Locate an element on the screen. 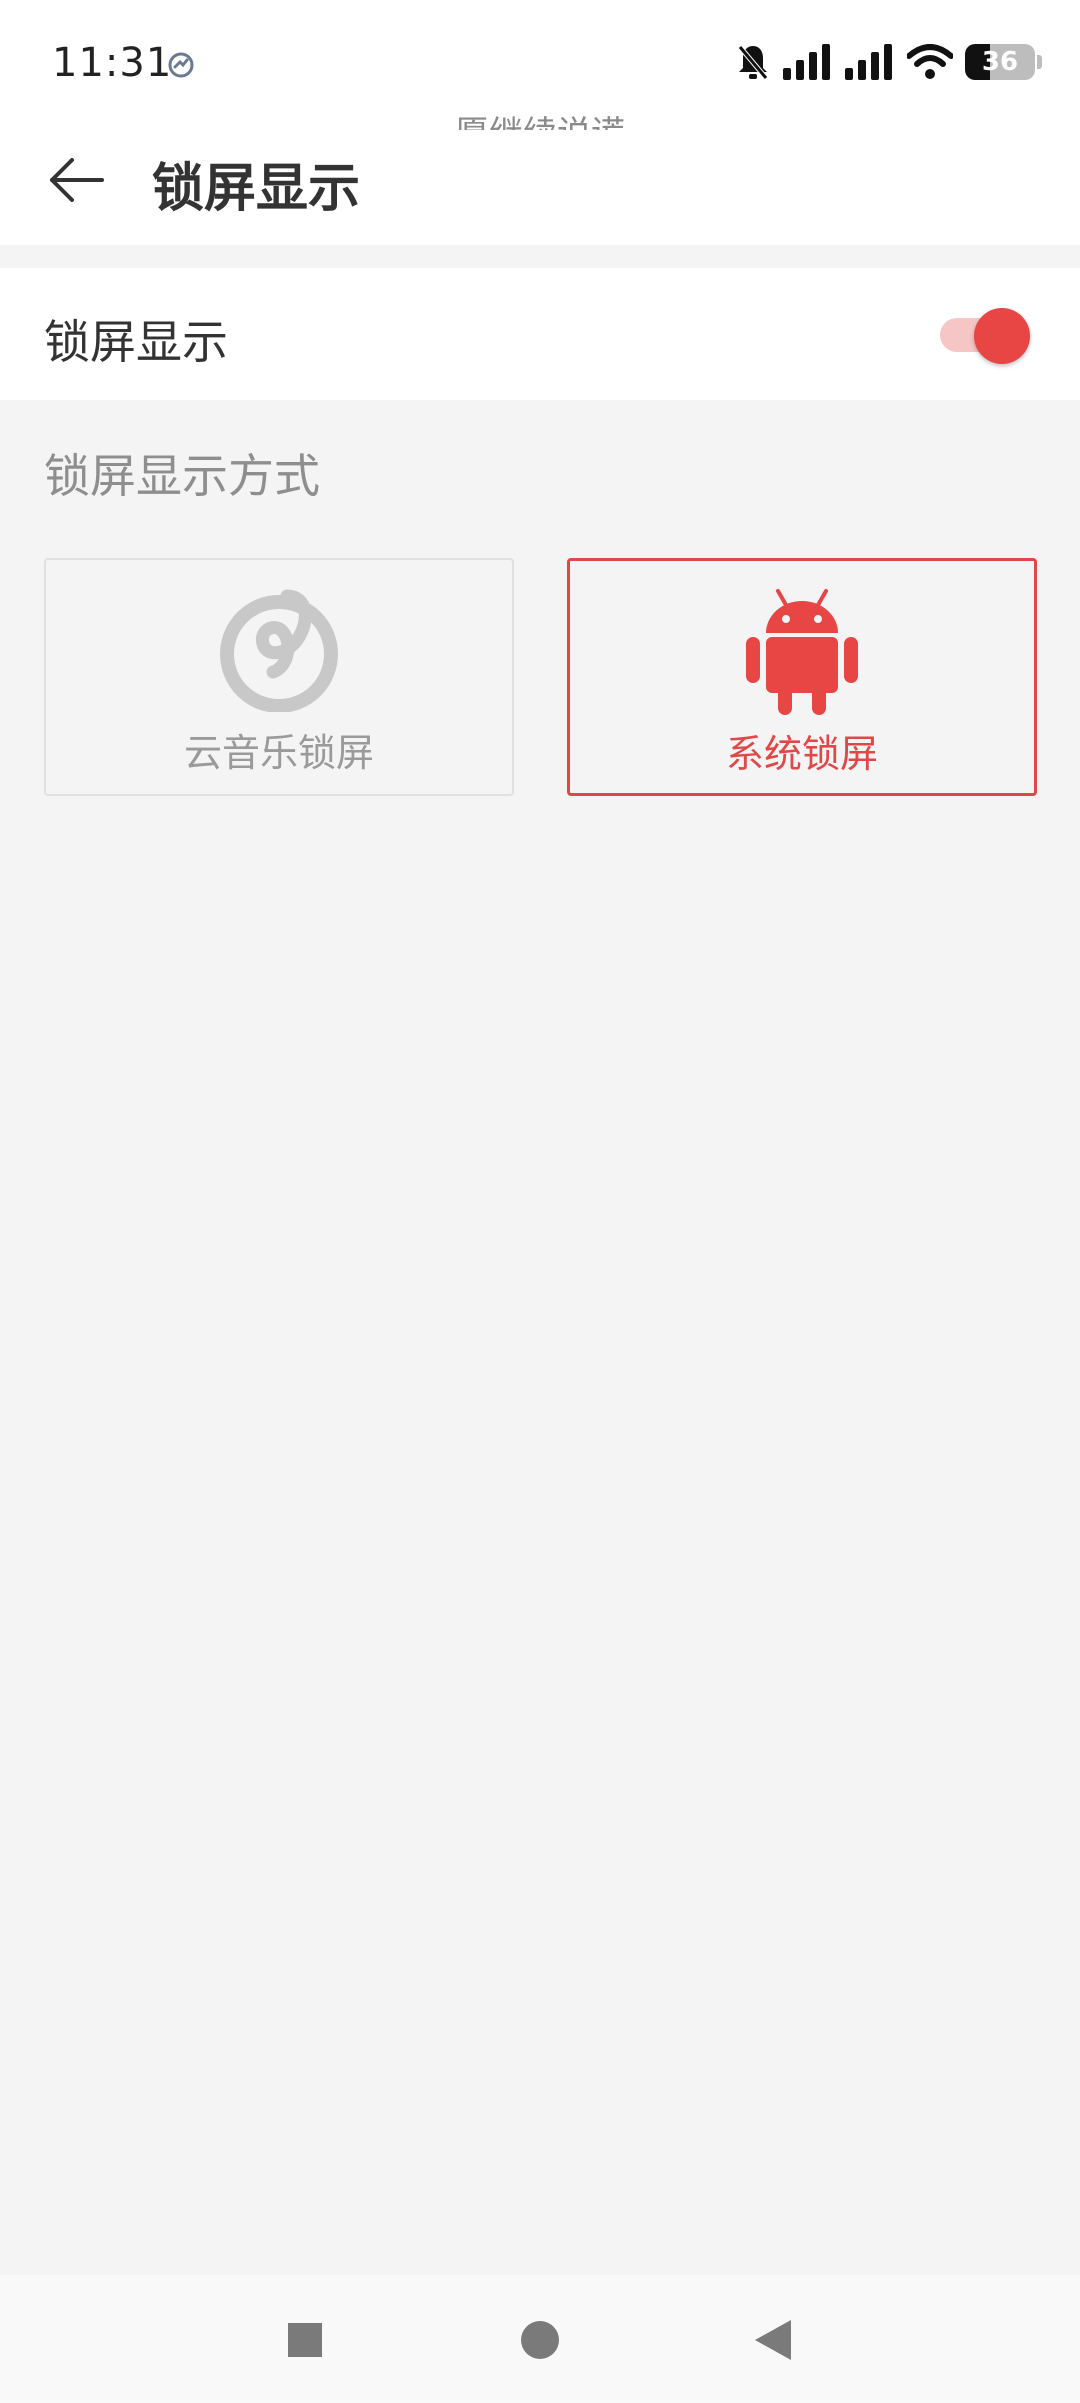 The width and height of the screenshot is (1080, 2403). bell-muted-icon is located at coordinates (753, 62).